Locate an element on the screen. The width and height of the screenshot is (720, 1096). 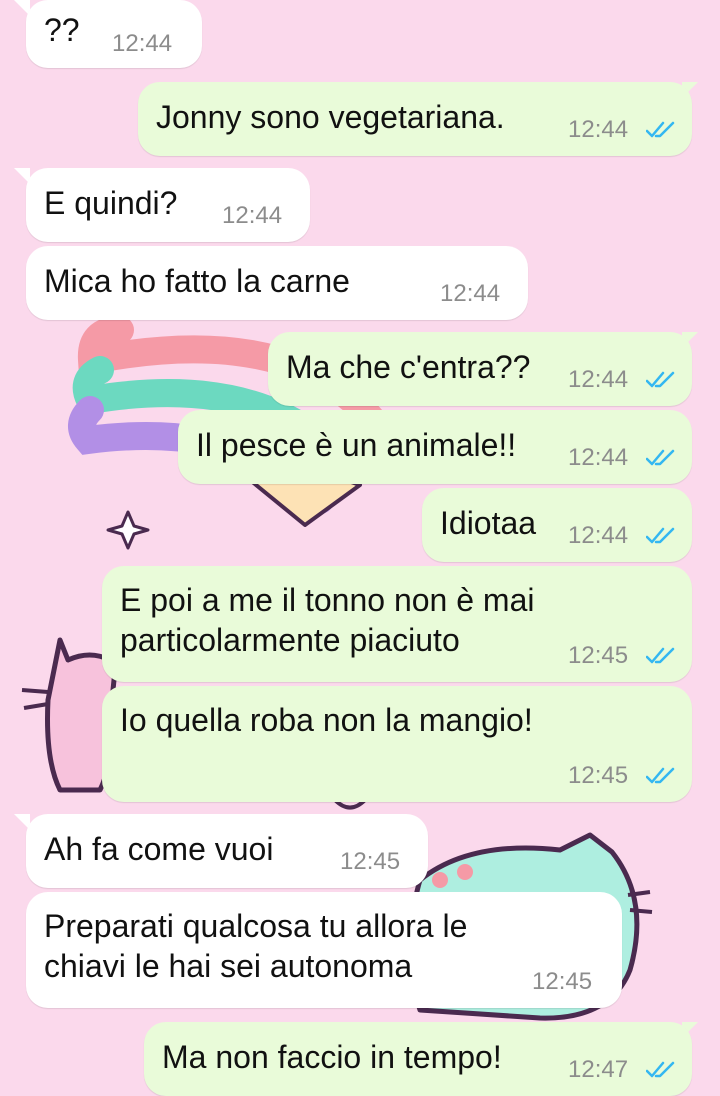
message-text: Idiotaa is located at coordinates (488, 523).